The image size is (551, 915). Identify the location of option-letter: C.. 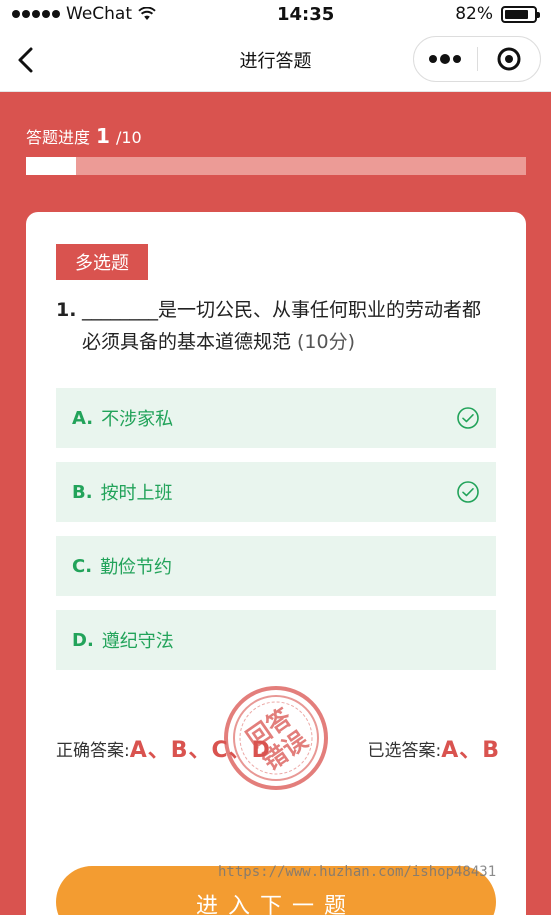
(82, 566).